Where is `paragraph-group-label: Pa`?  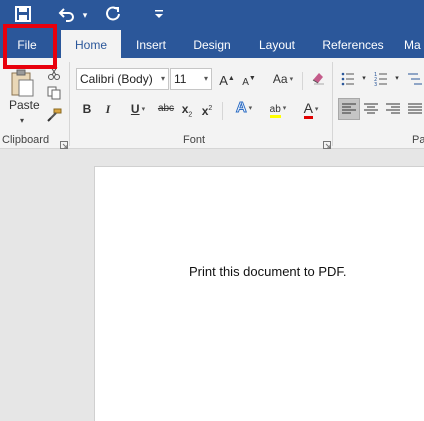 paragraph-group-label: Pa is located at coordinates (418, 140).